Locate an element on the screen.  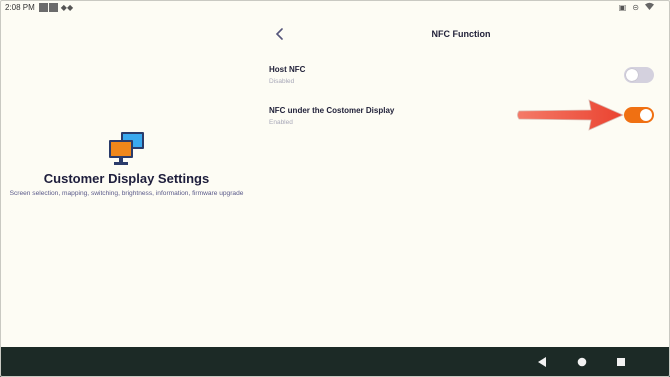
status-bar: 2:08 PM ◆◆ ▣ ⊝ is located at coordinates (335, 7).